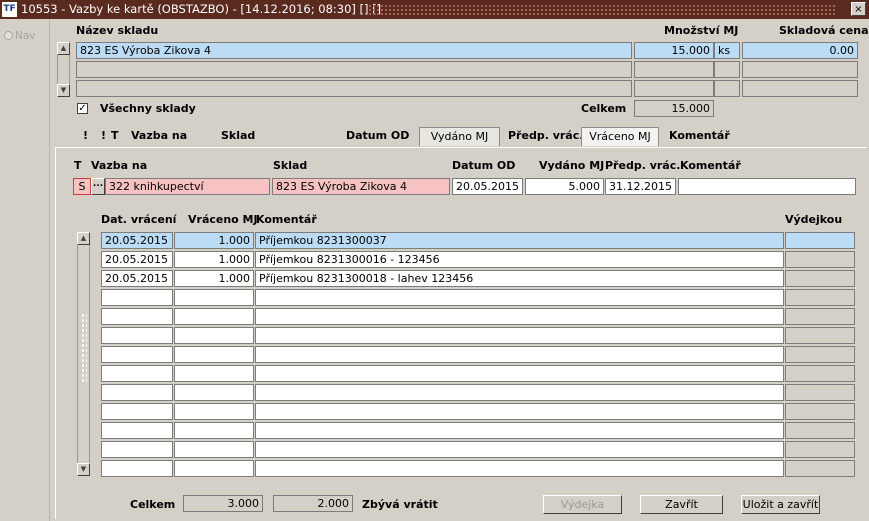 The width and height of the screenshot is (869, 521). What do you see at coordinates (187, 186) in the screenshot?
I see `detail-vazba-field: 322 knihkupectví` at bounding box center [187, 186].